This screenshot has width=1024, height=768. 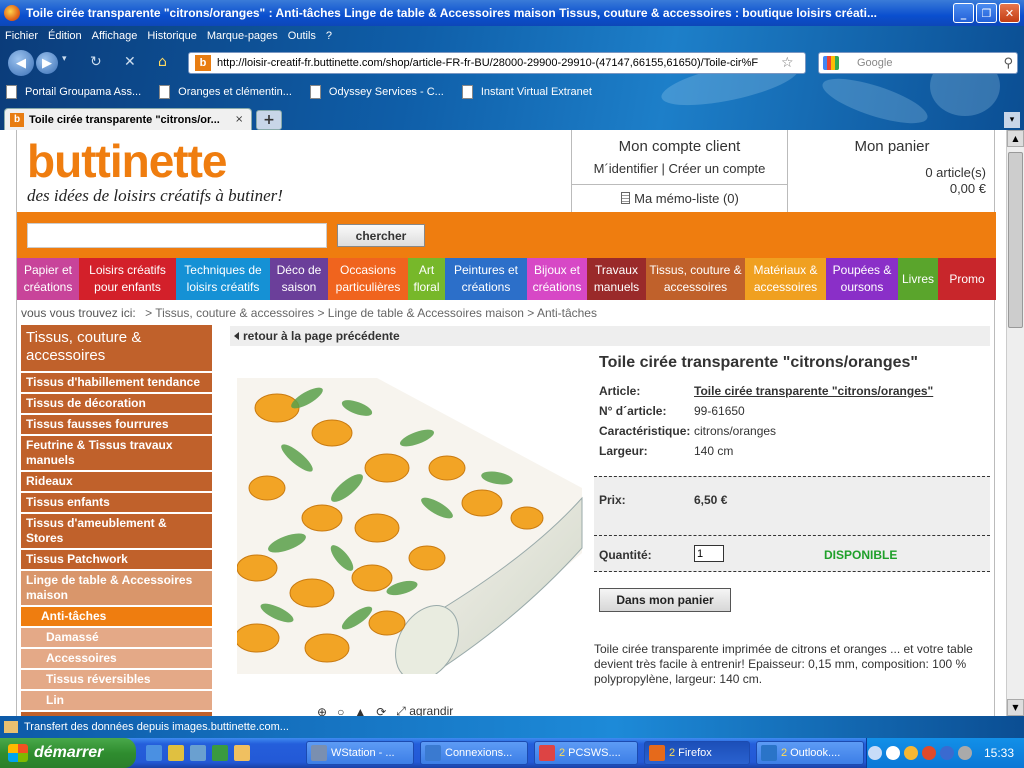 What do you see at coordinates (426, 279) in the screenshot?
I see `category-tab: Art floral` at bounding box center [426, 279].